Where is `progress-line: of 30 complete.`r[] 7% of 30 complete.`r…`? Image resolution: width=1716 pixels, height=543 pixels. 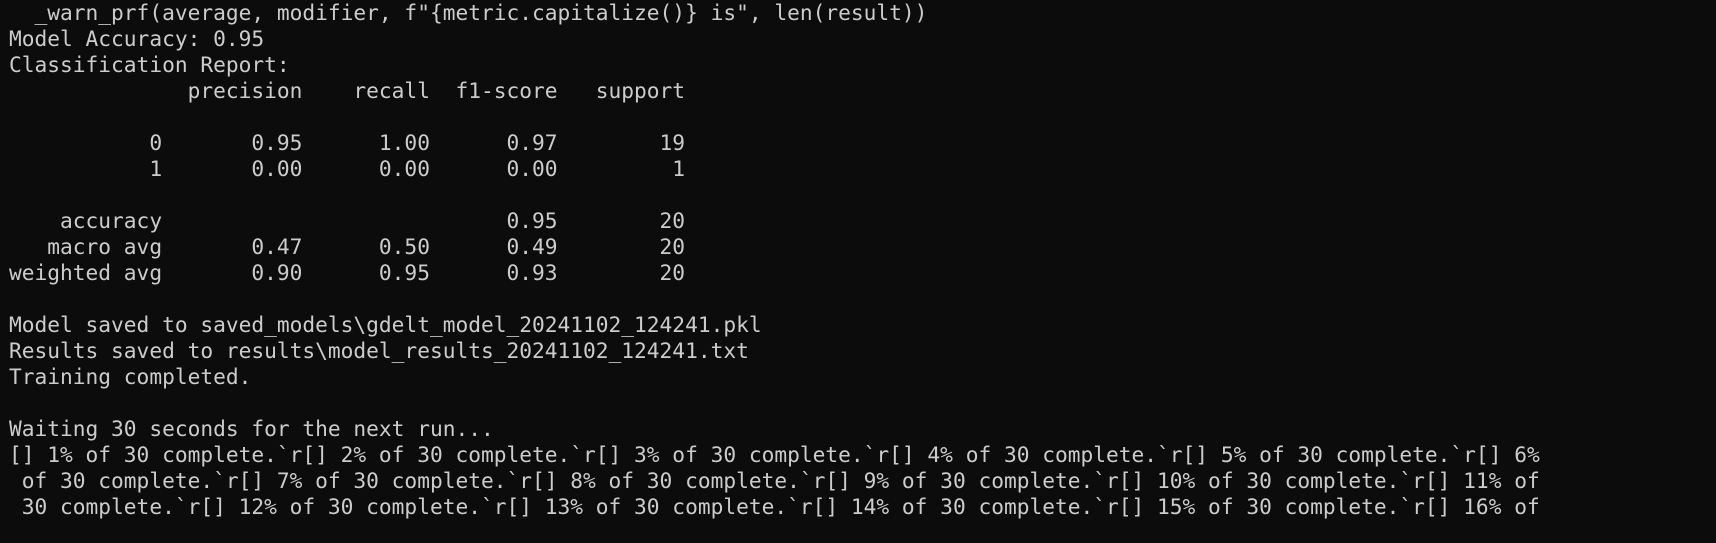 progress-line: of 30 complete.`r[] 7% of 30 complete.`r… is located at coordinates (774, 480).